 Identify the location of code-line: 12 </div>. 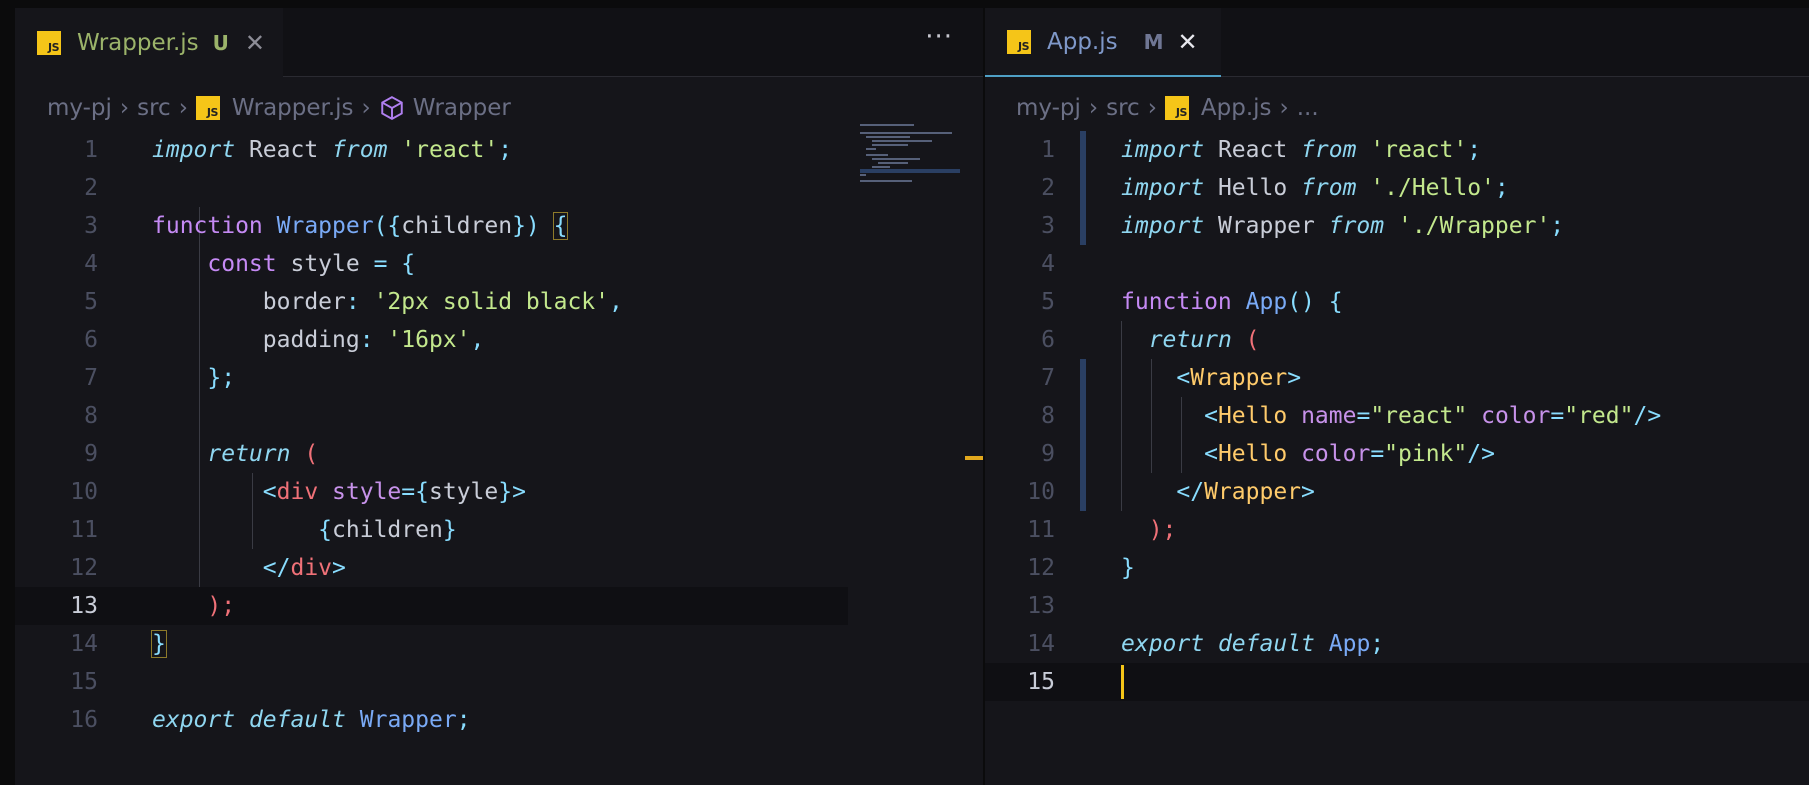
(208, 568).